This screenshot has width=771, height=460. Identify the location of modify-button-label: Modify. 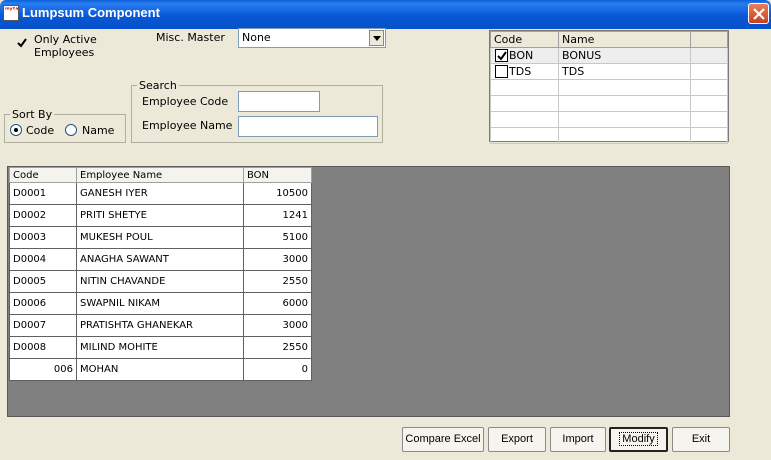
(638, 439).